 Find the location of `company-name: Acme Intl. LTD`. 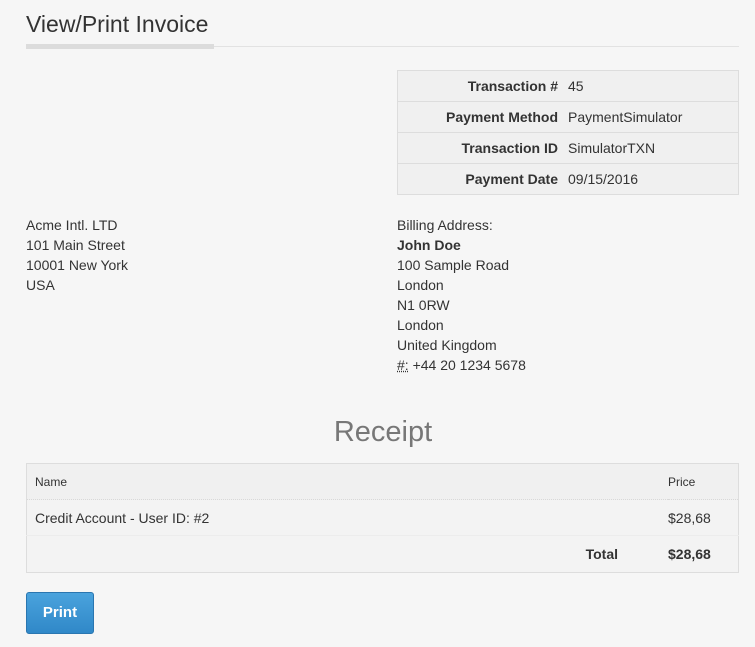

company-name: Acme Intl. LTD is located at coordinates (72, 225).